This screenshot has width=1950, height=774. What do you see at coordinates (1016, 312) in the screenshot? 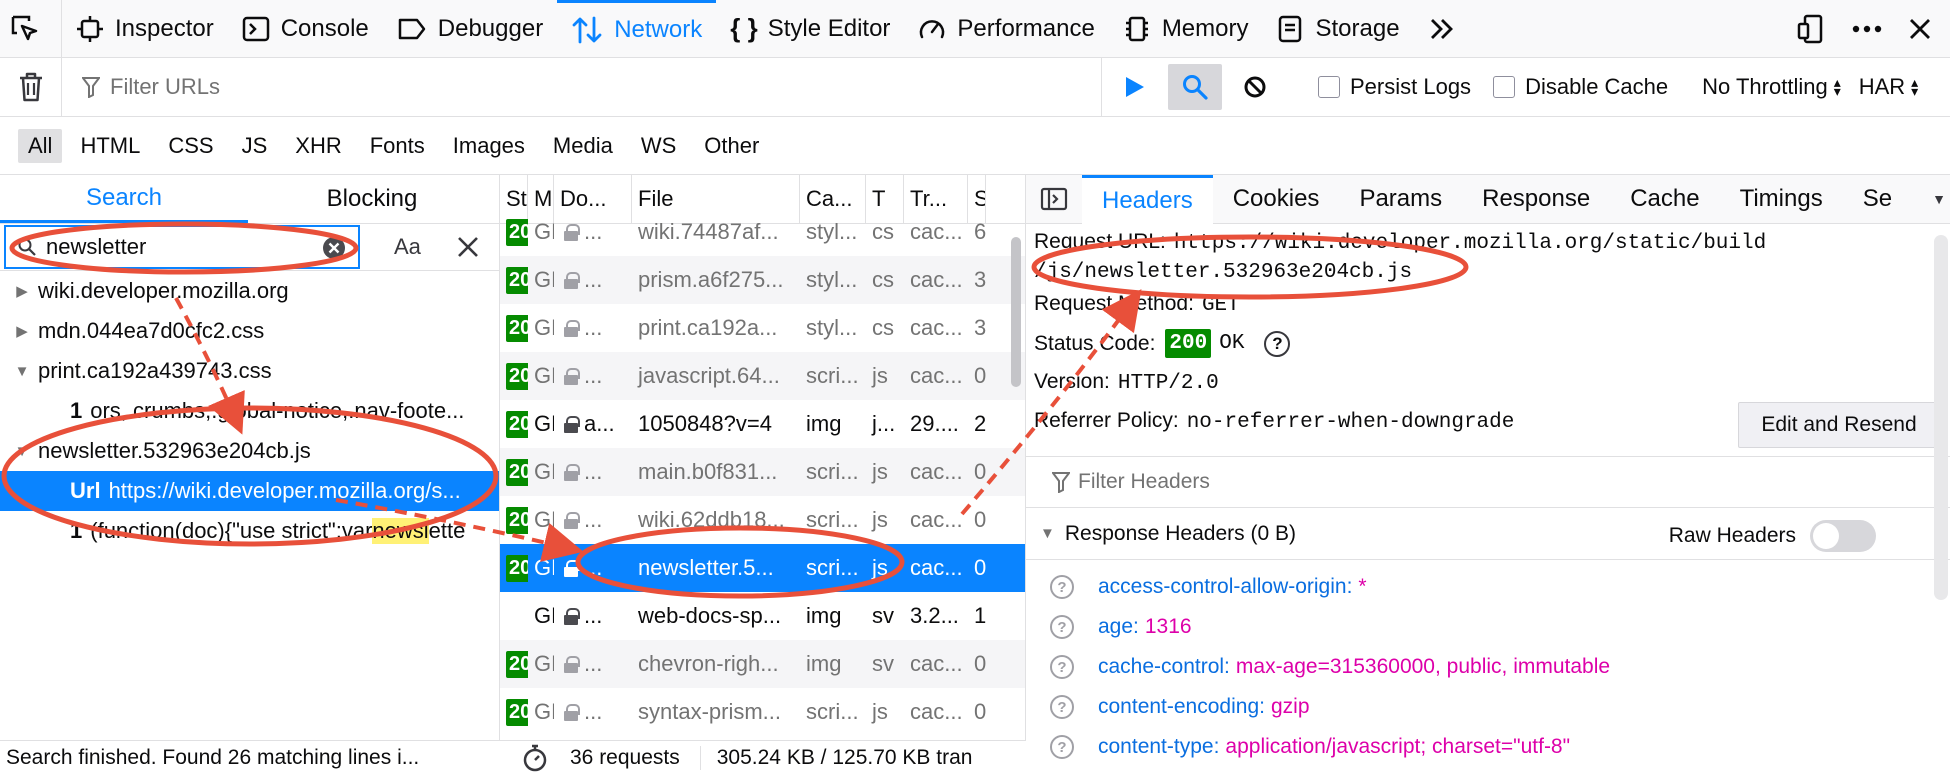
I see `request-list-scrollbar` at bounding box center [1016, 312].